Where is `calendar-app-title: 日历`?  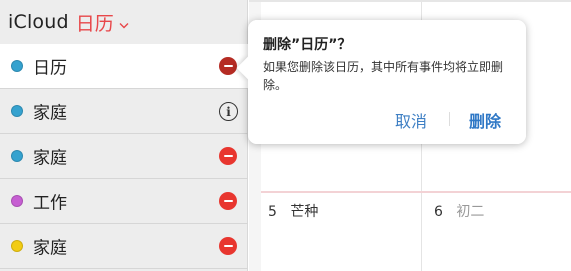
calendar-app-title: 日历 is located at coordinates (95, 22).